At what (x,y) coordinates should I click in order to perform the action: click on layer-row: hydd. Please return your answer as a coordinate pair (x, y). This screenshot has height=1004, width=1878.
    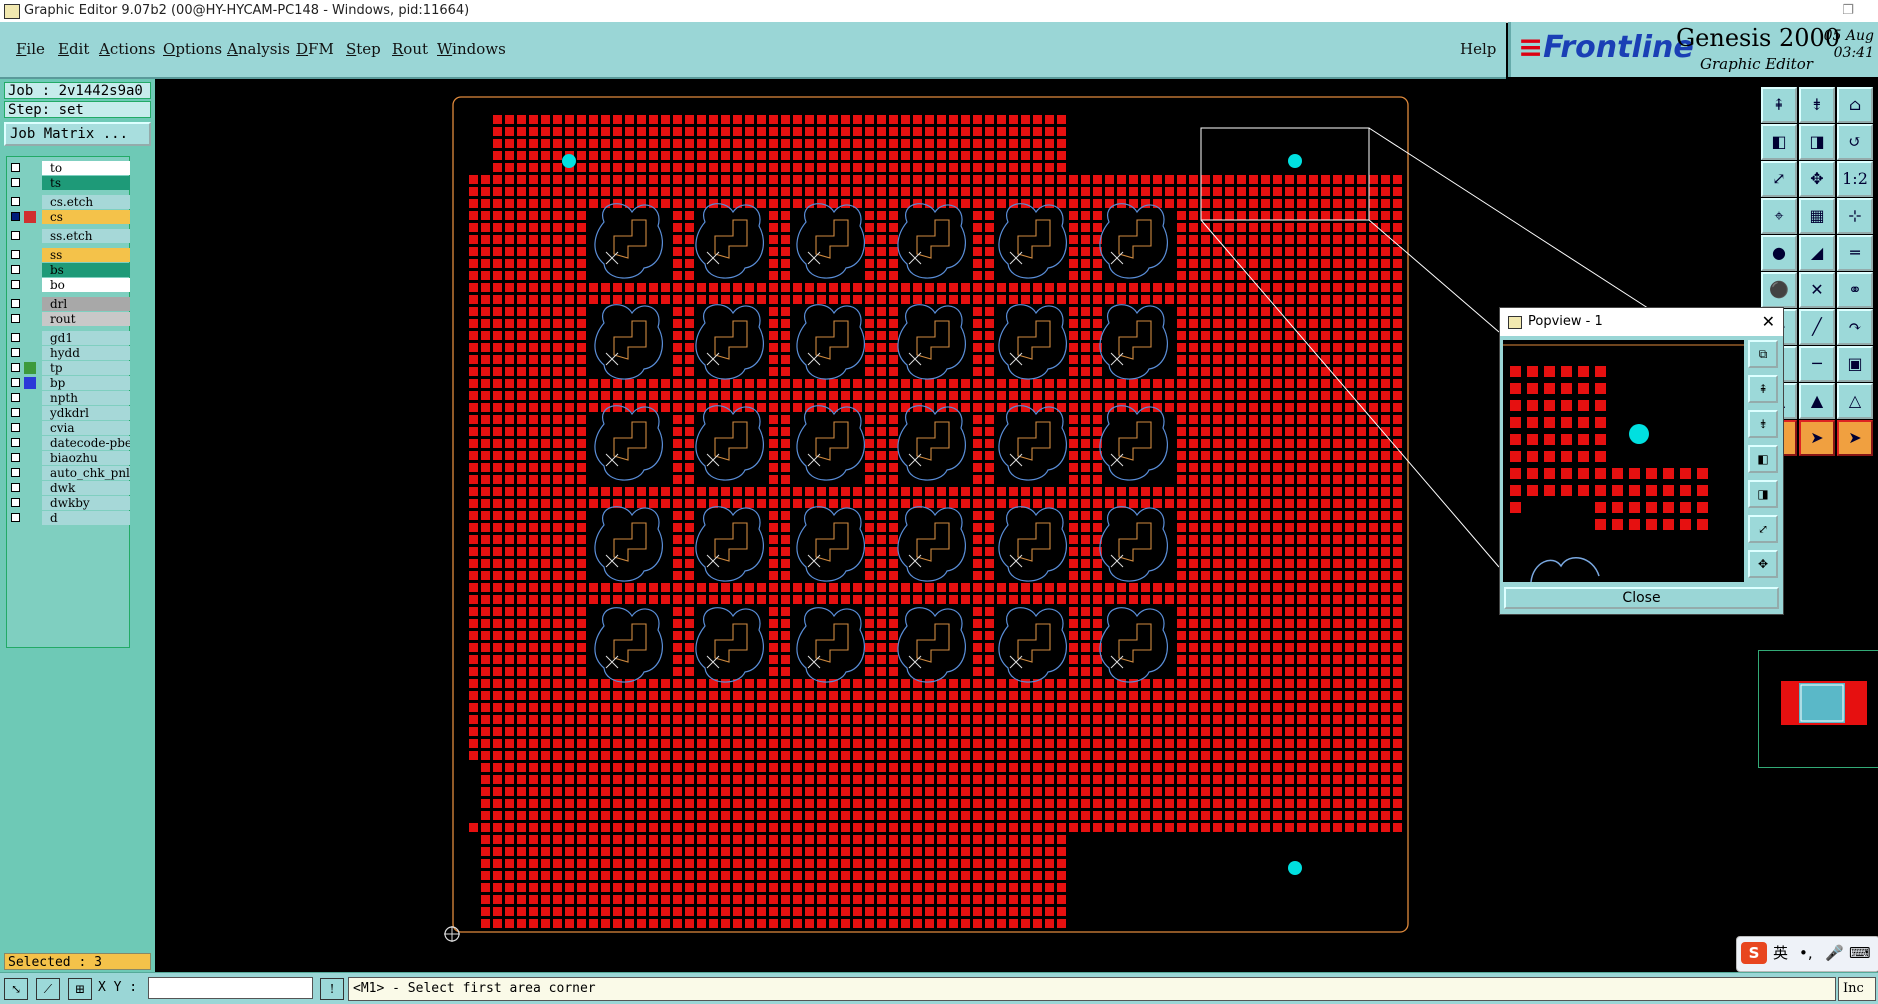
    Looking at the image, I should click on (69, 353).